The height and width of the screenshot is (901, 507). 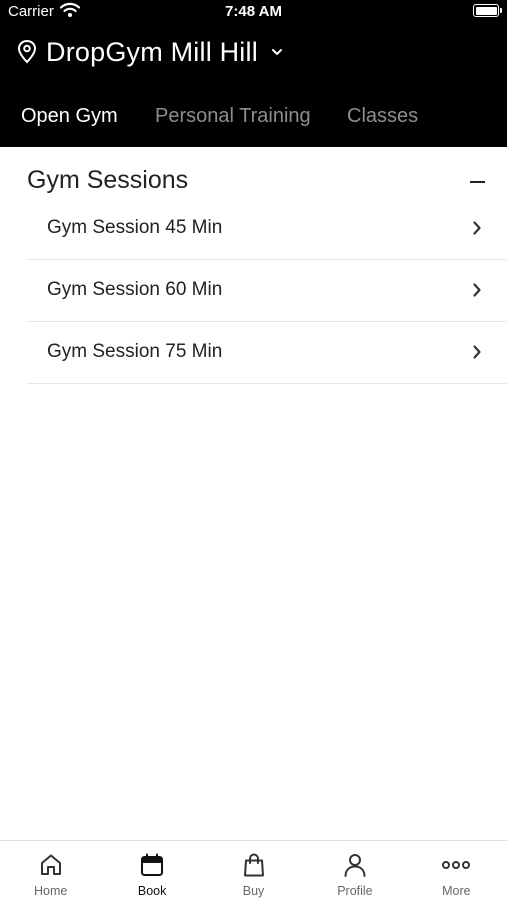 I want to click on location-name: DropGym Mill Hill, so click(x=152, y=51).